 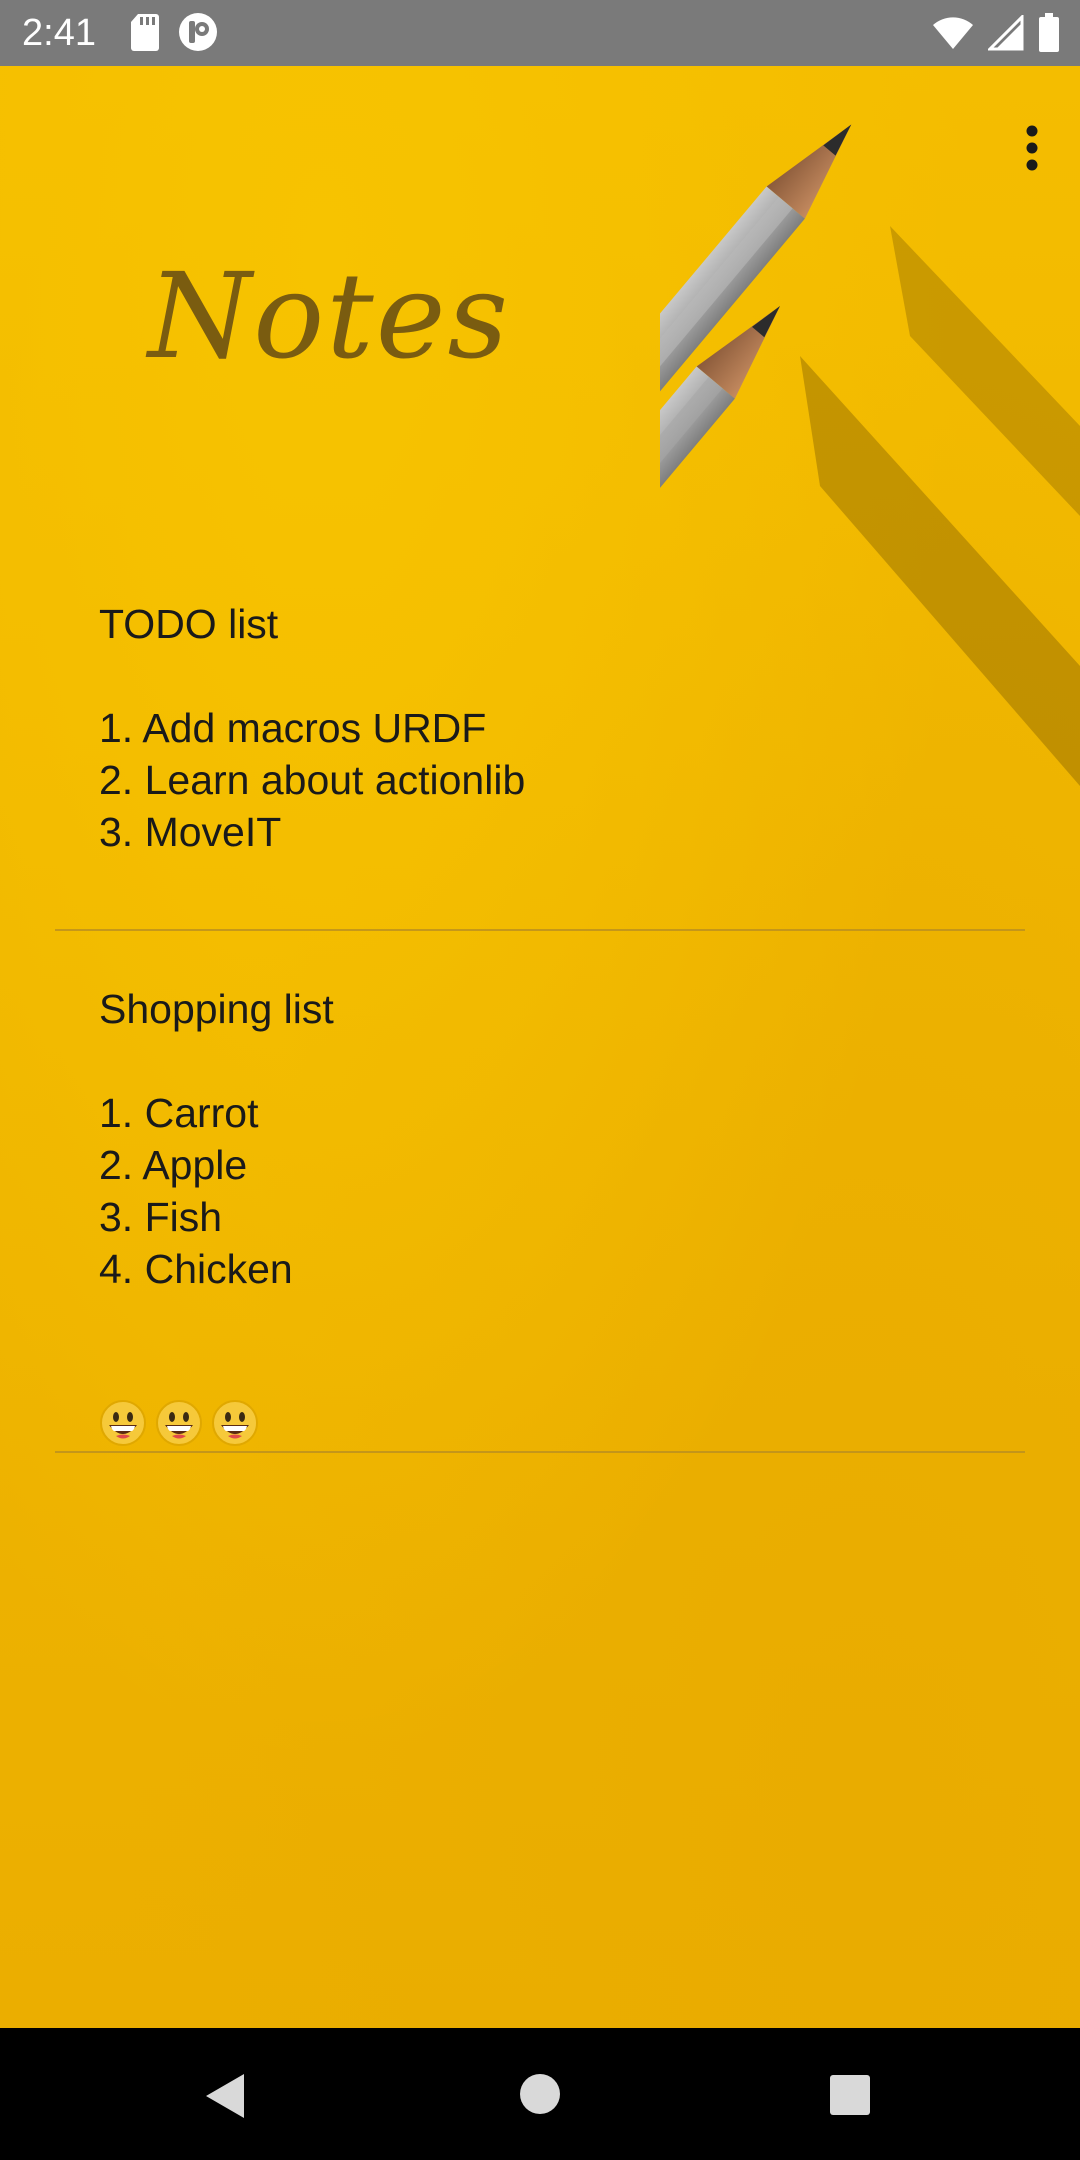 What do you see at coordinates (1049, 32) in the screenshot?
I see `battery-icon` at bounding box center [1049, 32].